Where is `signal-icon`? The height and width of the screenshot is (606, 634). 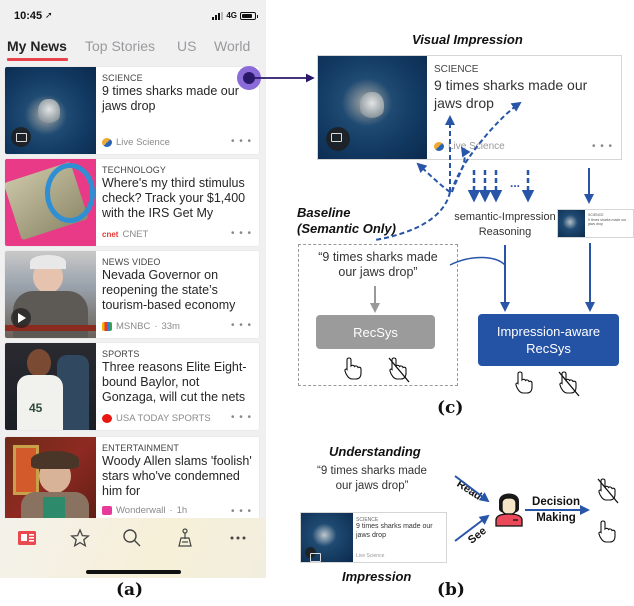
signal-icon is located at coordinates (218, 15).